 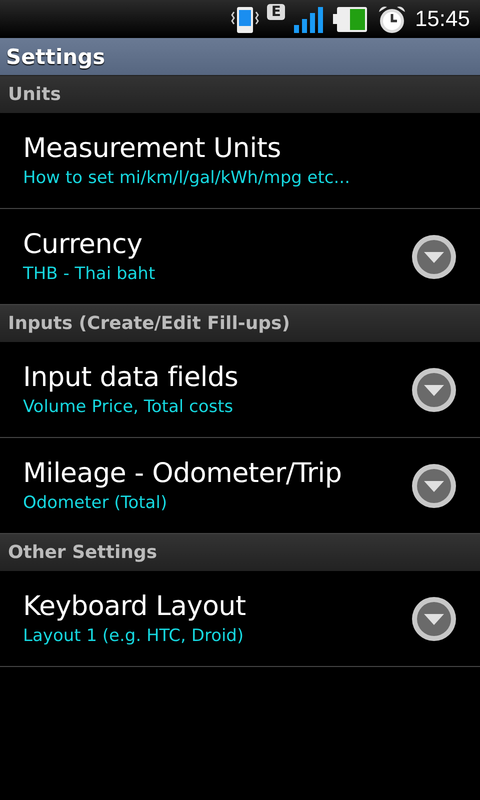 I want to click on signal-icon, so click(x=308, y=19).